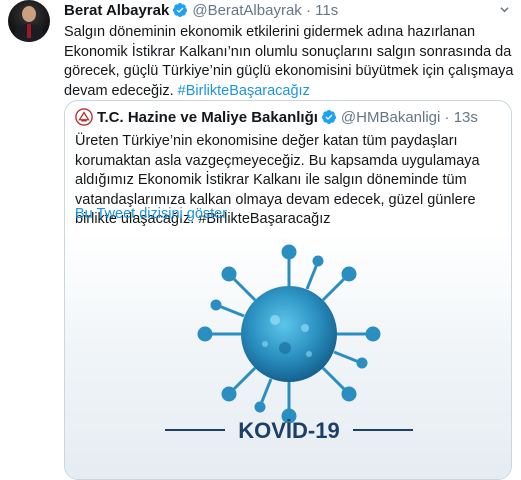 The image size is (521, 480). Describe the element at coordinates (466, 117) in the screenshot. I see `quoted-tweet-time: 13s` at that location.